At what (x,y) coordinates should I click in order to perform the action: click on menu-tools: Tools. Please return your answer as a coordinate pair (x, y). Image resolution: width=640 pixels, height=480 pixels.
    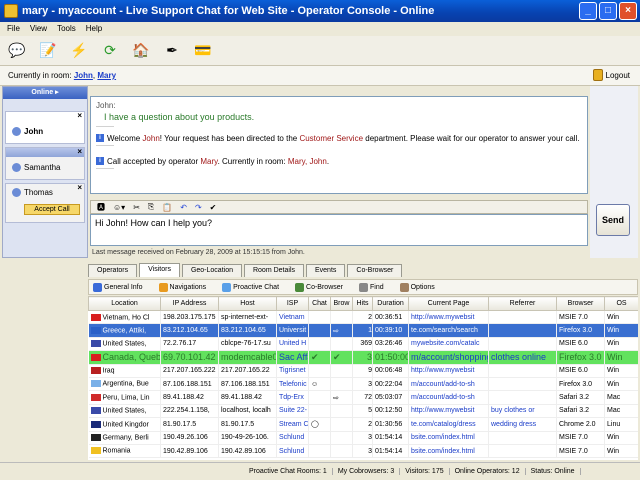
    Looking at the image, I should click on (68, 29).